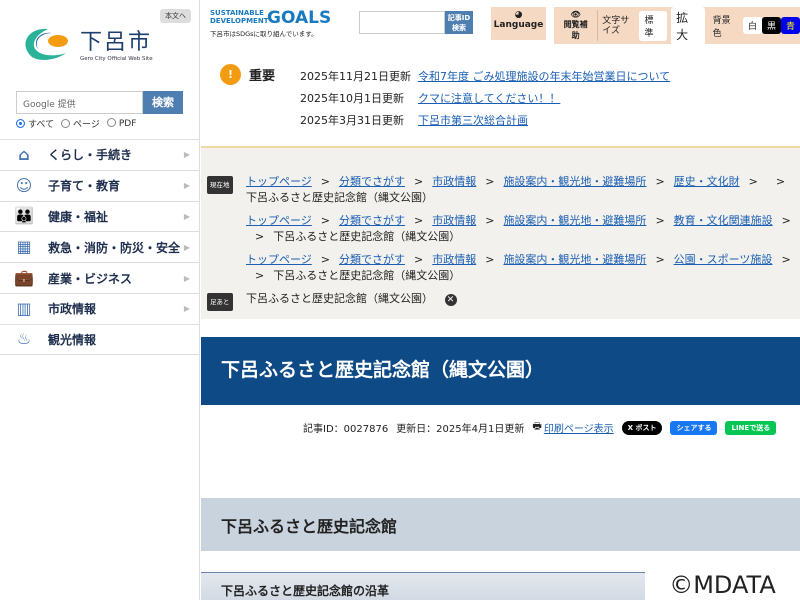  What do you see at coordinates (24, 216) in the screenshot?
I see `people-icon: 👪` at bounding box center [24, 216].